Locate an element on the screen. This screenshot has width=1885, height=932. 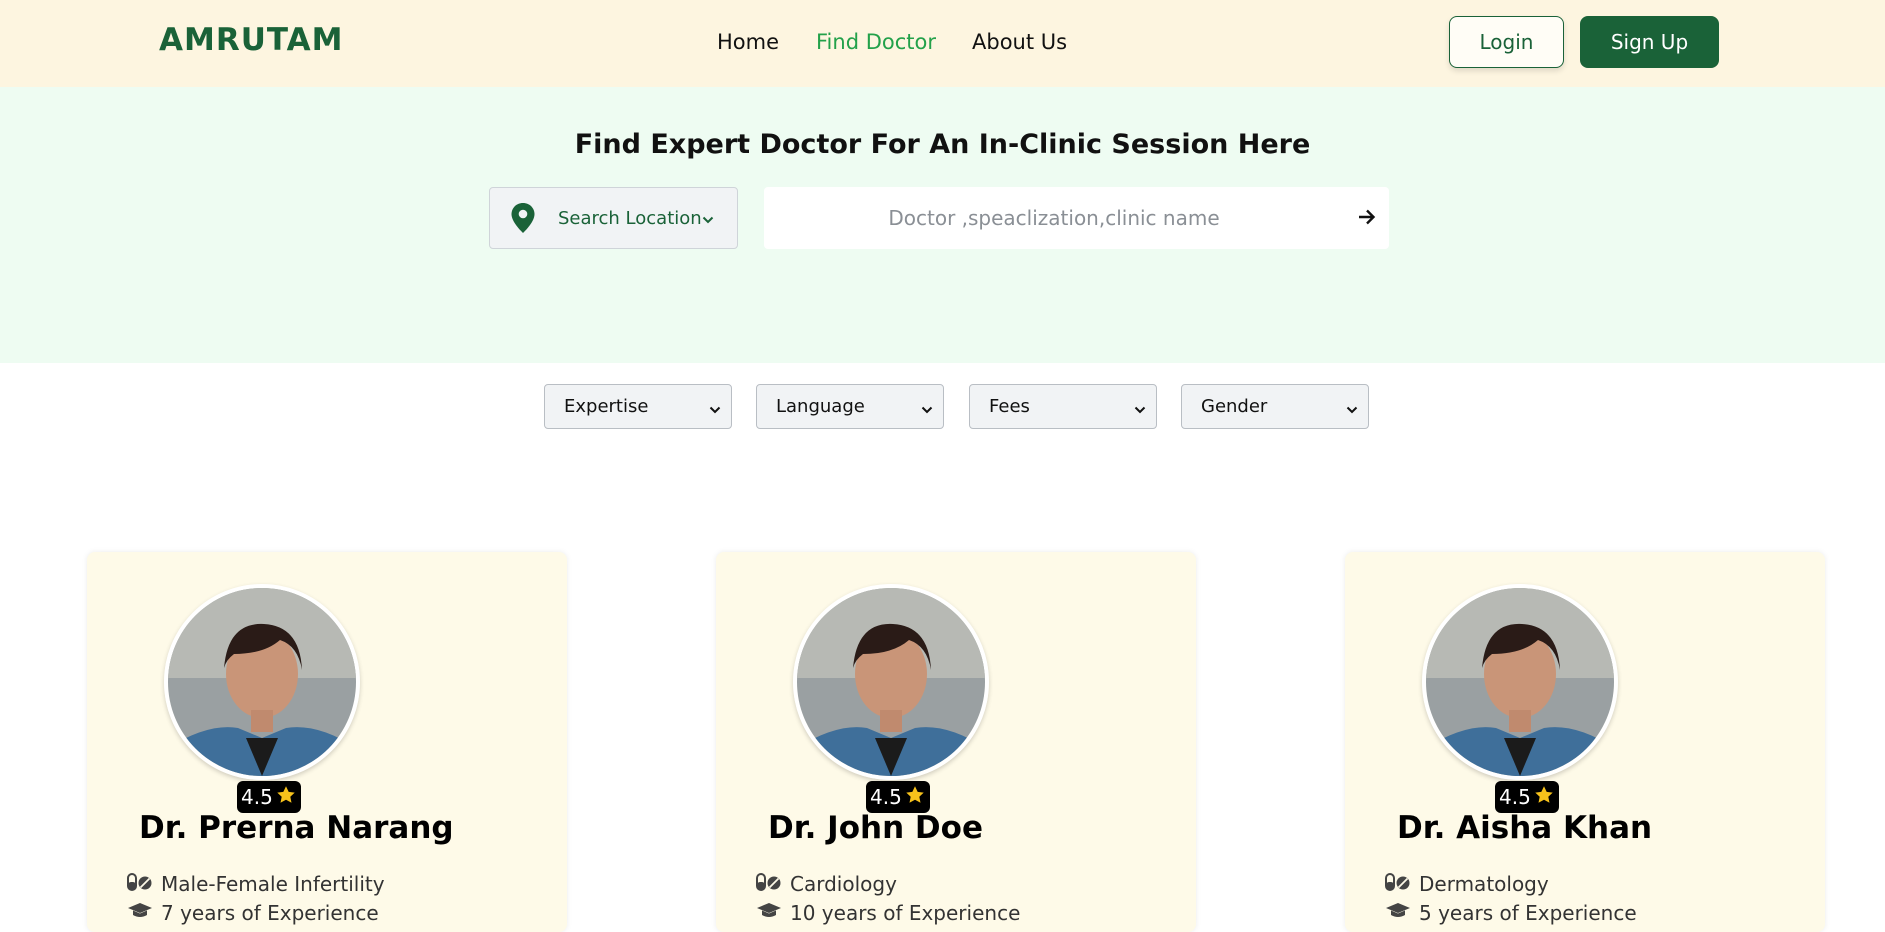
location-dropdown: Search Location is located at coordinates (613, 218).